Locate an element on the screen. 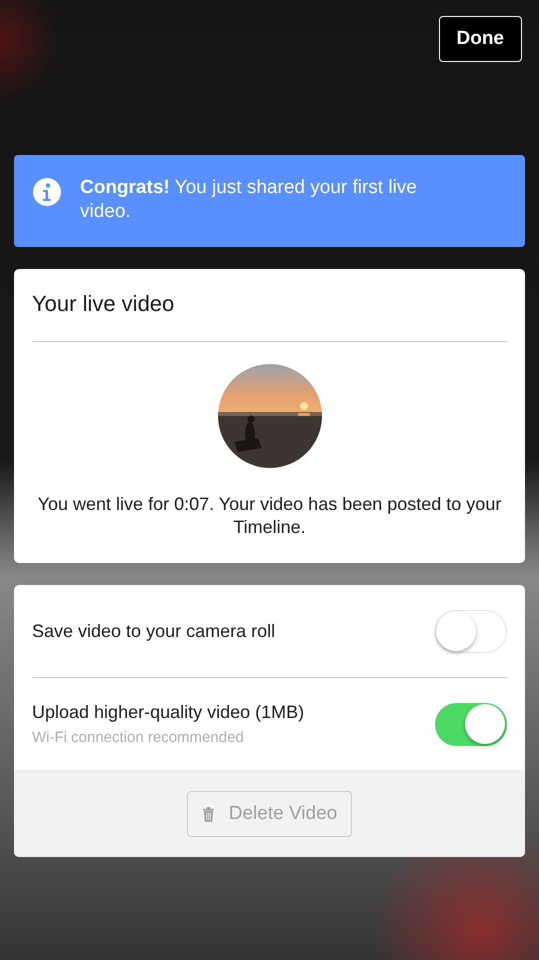 This screenshot has width=539, height=960. info-icon is located at coordinates (47, 192).